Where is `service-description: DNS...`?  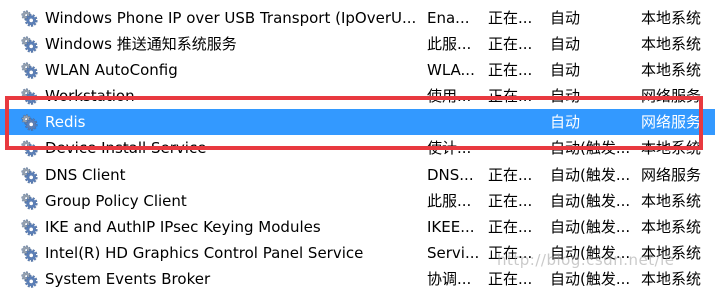 service-description: DNS... is located at coordinates (450, 175).